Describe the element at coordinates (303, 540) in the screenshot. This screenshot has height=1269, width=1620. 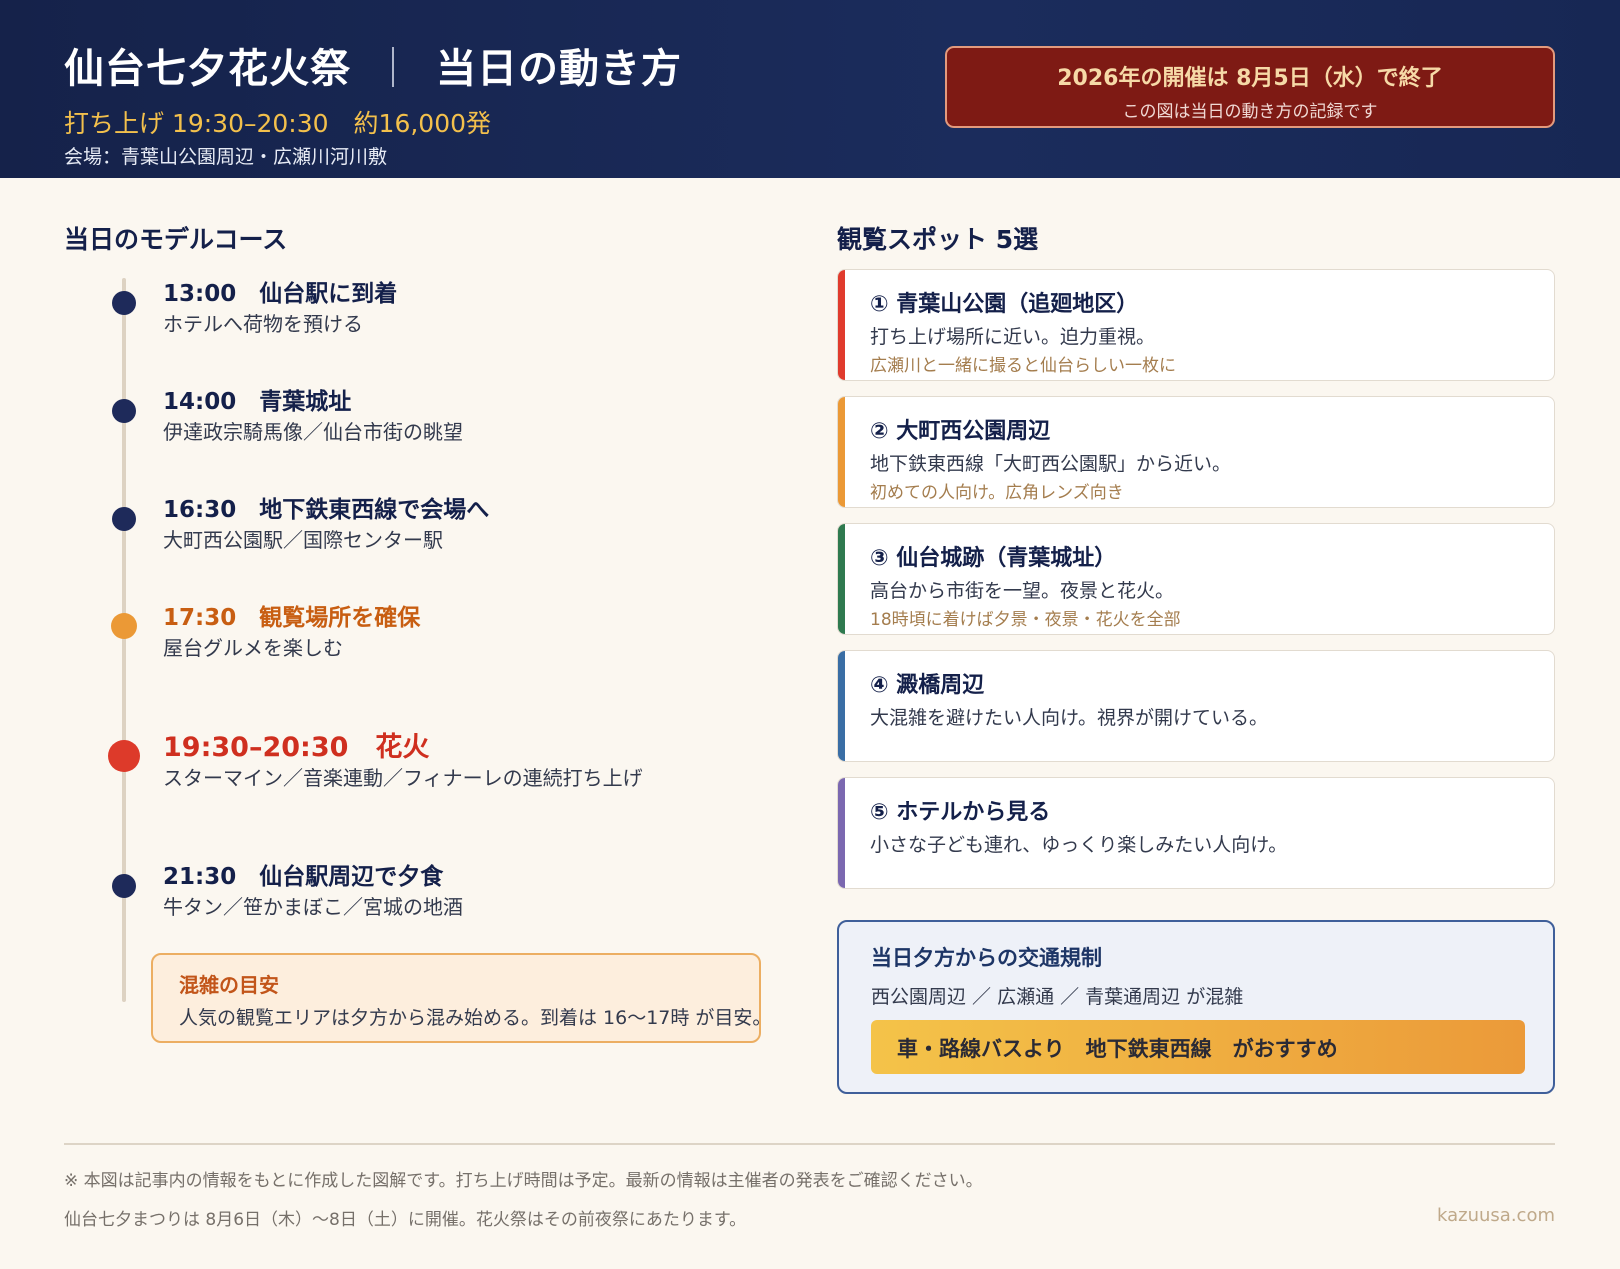
I see `timeline-desc: 大町西公園駅／国際センター駅` at that location.